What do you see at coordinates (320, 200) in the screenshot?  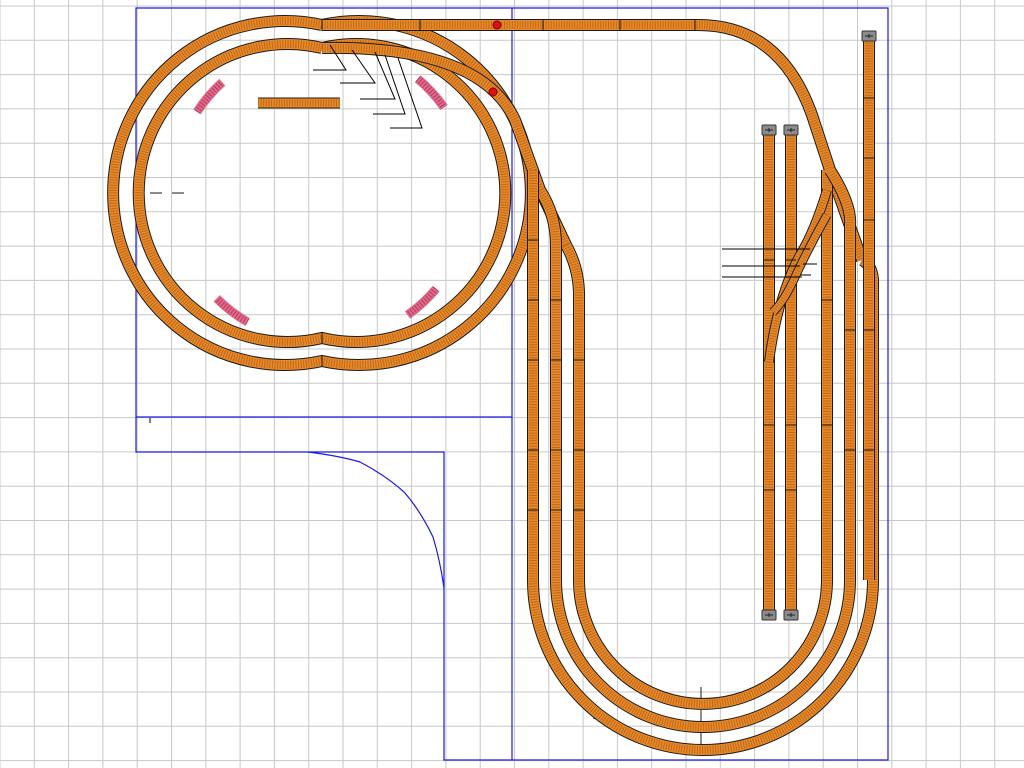 I see `crossing-highlights` at bounding box center [320, 200].